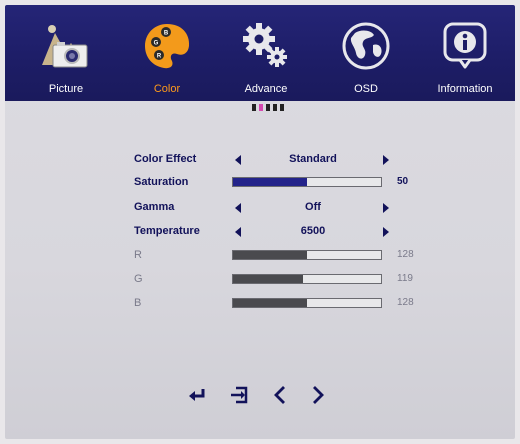 This screenshot has width=520, height=444. I want to click on g-slider, so click(307, 279).